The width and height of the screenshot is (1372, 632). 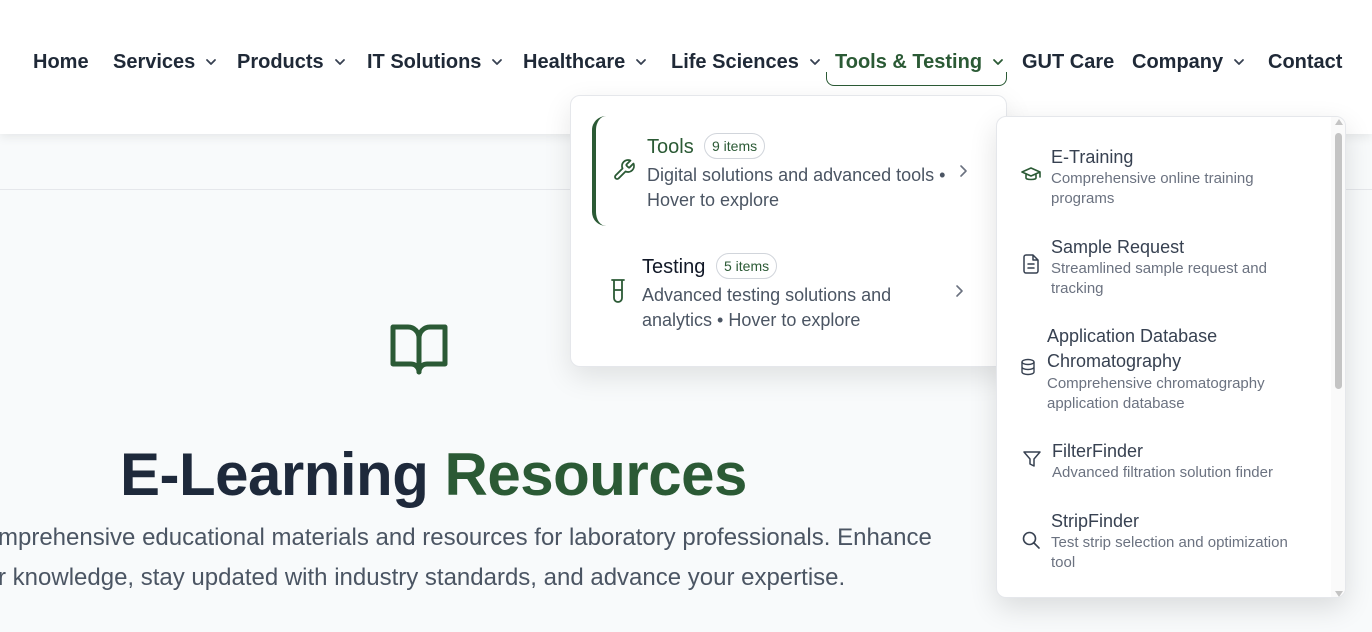 What do you see at coordinates (424, 61) in the screenshot?
I see `nav-it-solutions-label: IT Solutions` at bounding box center [424, 61].